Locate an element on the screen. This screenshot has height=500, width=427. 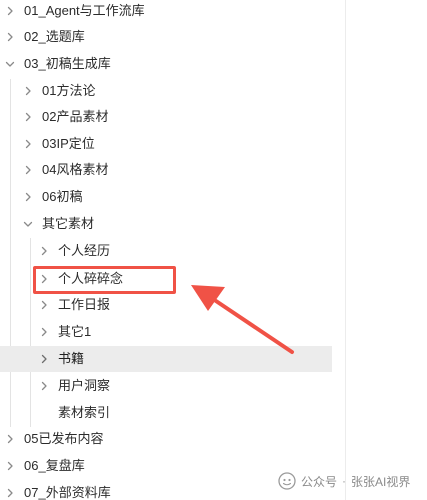
tree-item-label: 04风格素材 is located at coordinates (75, 169).